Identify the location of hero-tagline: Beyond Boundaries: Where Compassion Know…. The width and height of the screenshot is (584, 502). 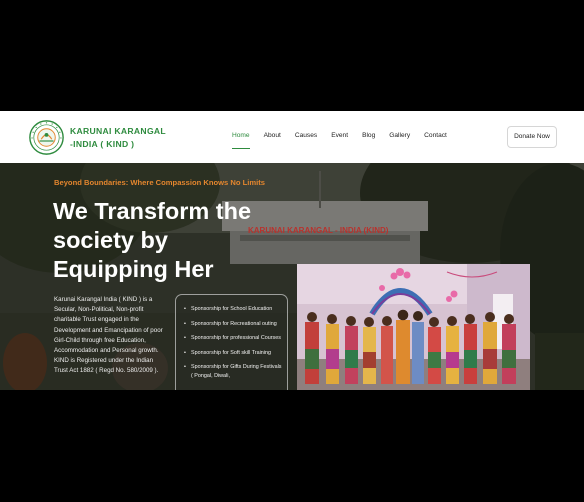
(159, 182).